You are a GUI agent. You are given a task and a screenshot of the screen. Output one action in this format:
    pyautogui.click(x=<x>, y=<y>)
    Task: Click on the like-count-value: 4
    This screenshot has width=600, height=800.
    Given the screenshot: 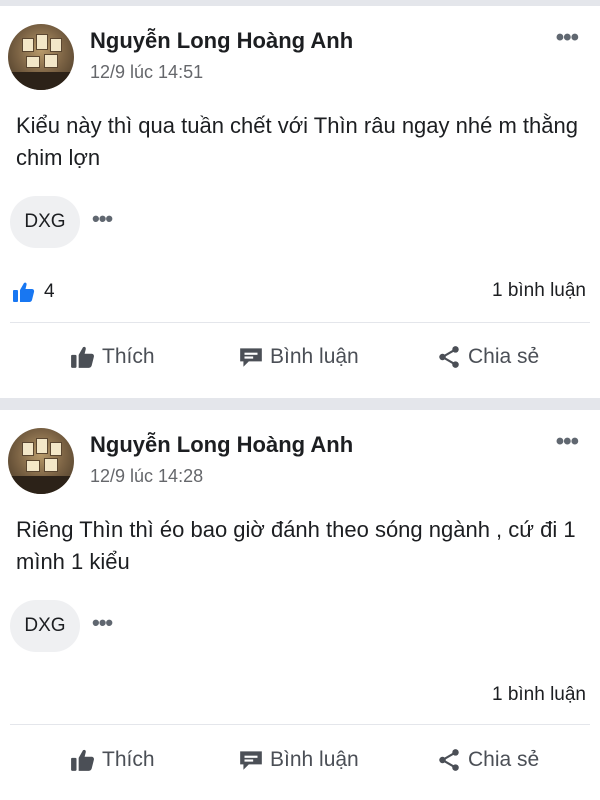 What is the action you would take?
    pyautogui.click(x=49, y=291)
    